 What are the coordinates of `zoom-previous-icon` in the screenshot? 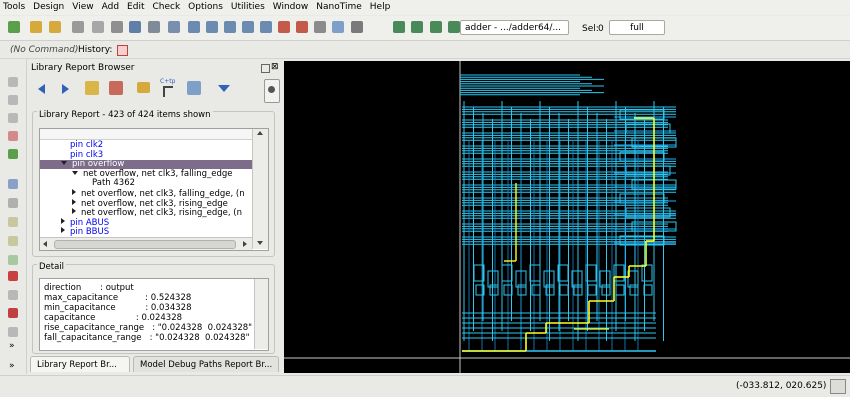 It's located at (284, 27).